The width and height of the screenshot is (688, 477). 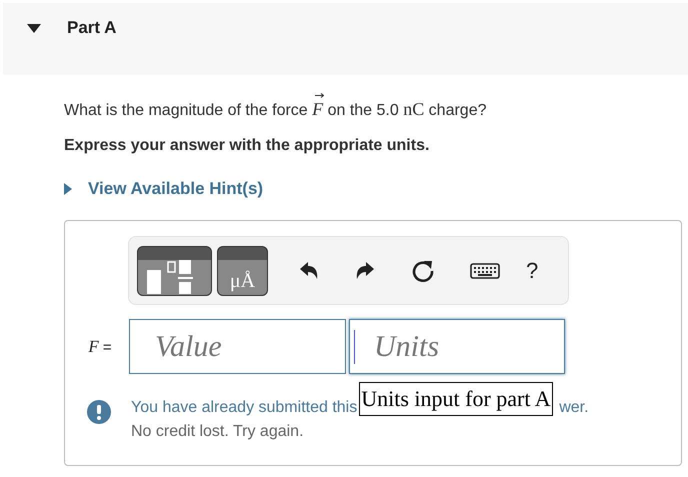 What do you see at coordinates (244, 408) in the screenshot?
I see `feedback-text: You have already submitted this` at bounding box center [244, 408].